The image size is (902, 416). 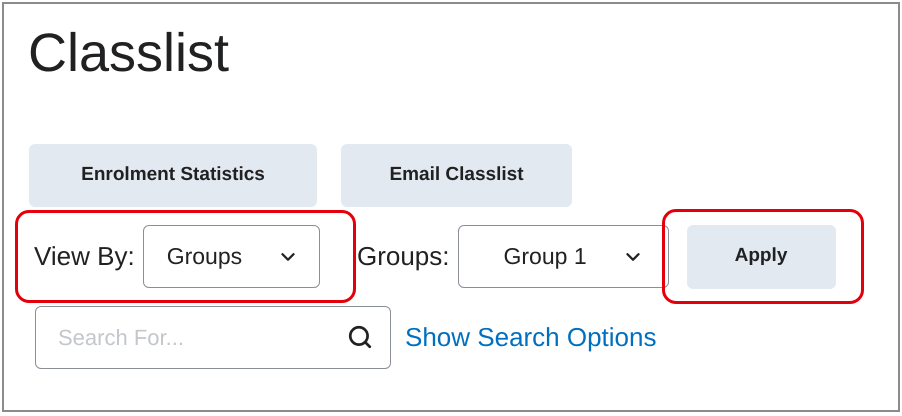 What do you see at coordinates (403, 256) in the screenshot?
I see `groups-label: Groups:` at bounding box center [403, 256].